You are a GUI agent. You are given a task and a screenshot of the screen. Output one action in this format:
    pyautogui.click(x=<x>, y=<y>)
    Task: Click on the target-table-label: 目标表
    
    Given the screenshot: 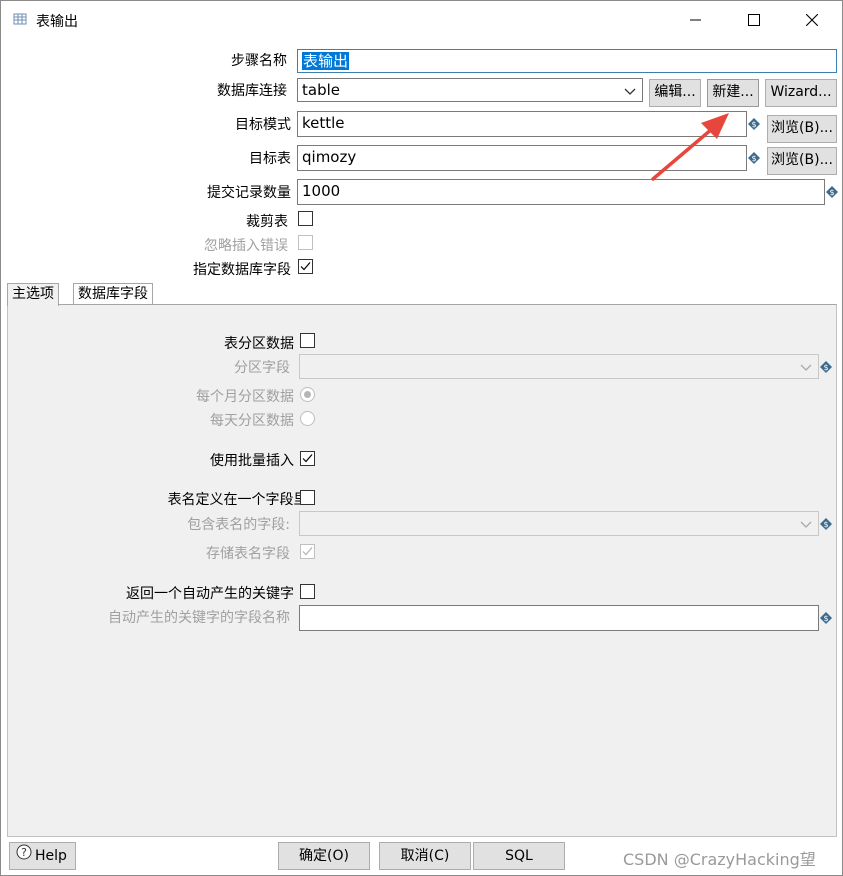 What is the action you would take?
    pyautogui.click(x=270, y=159)
    